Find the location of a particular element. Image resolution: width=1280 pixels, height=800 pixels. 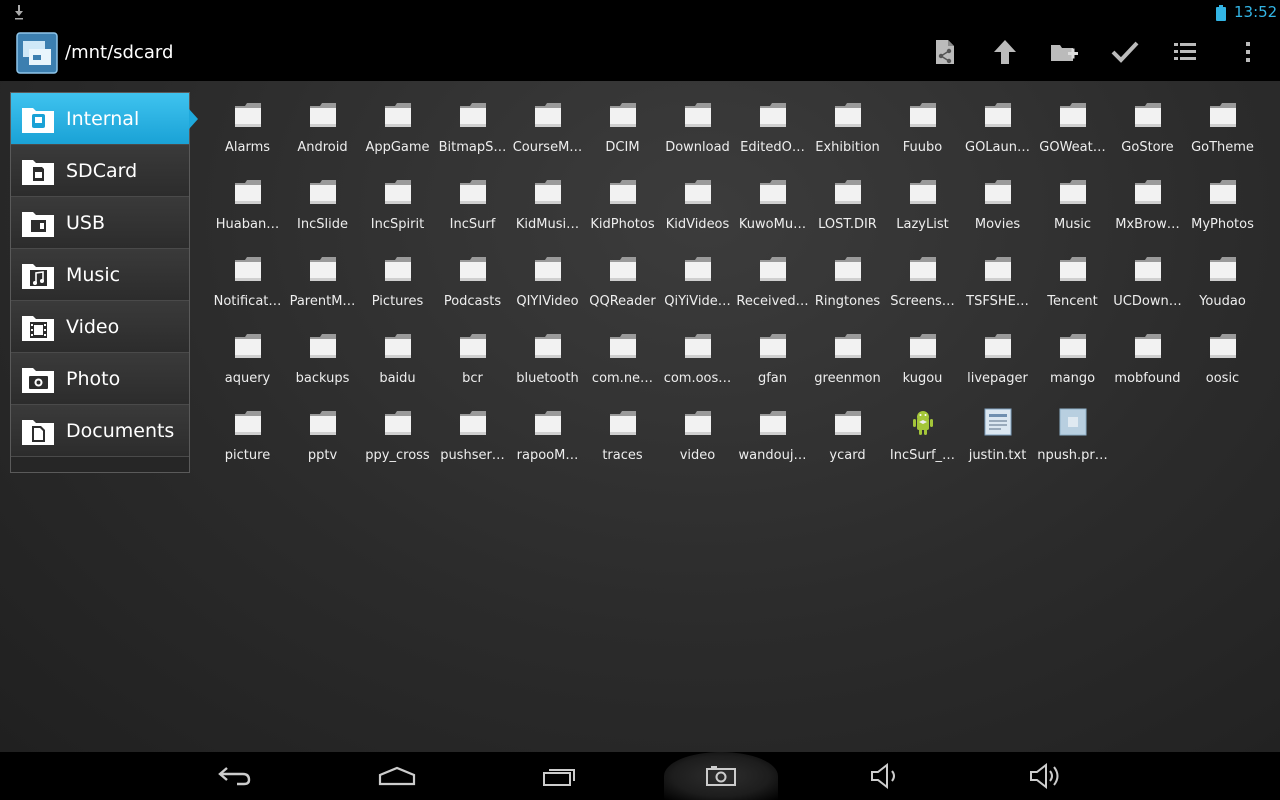

folder-item: Youdao is located at coordinates (1222, 284).